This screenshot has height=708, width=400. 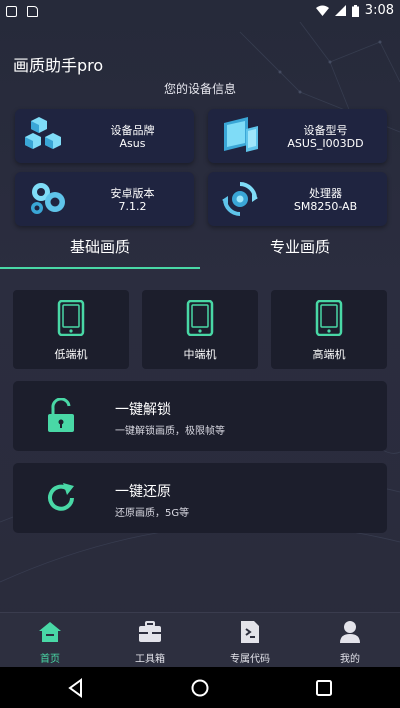 I want to click on home-button-icon, so click(x=200, y=688).